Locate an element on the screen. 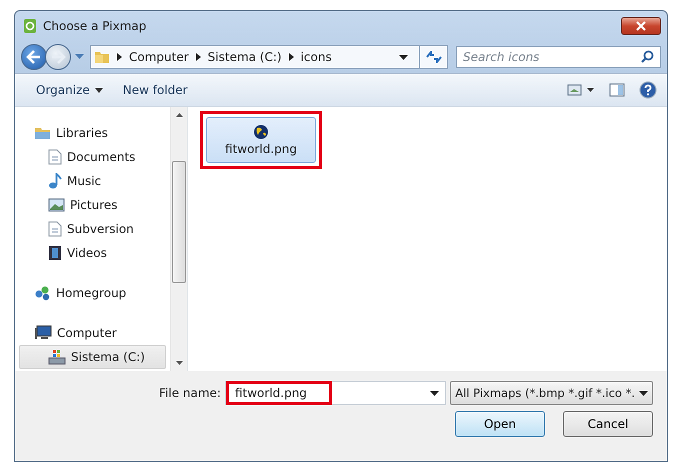 The image size is (680, 466). app-icon is located at coordinates (30, 26).